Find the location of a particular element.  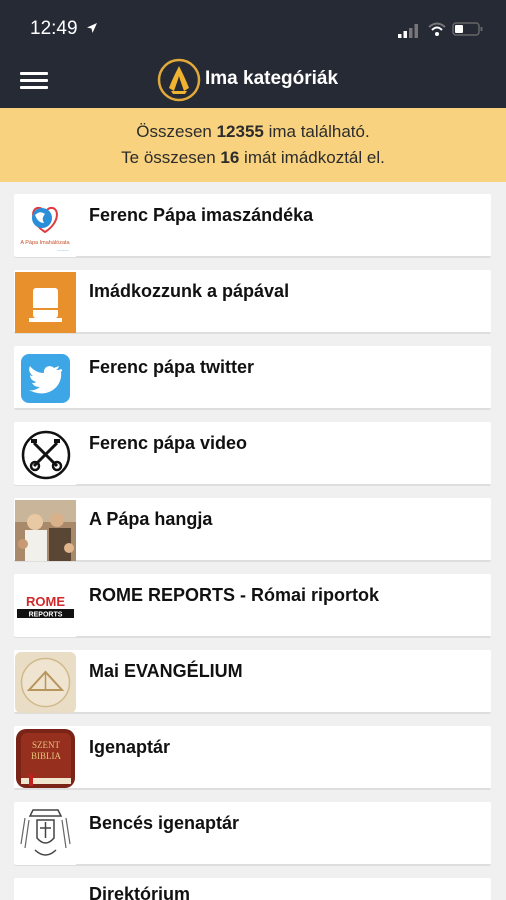

category-item-twitter: Ferenc pápa twitter is located at coordinates (252, 378).